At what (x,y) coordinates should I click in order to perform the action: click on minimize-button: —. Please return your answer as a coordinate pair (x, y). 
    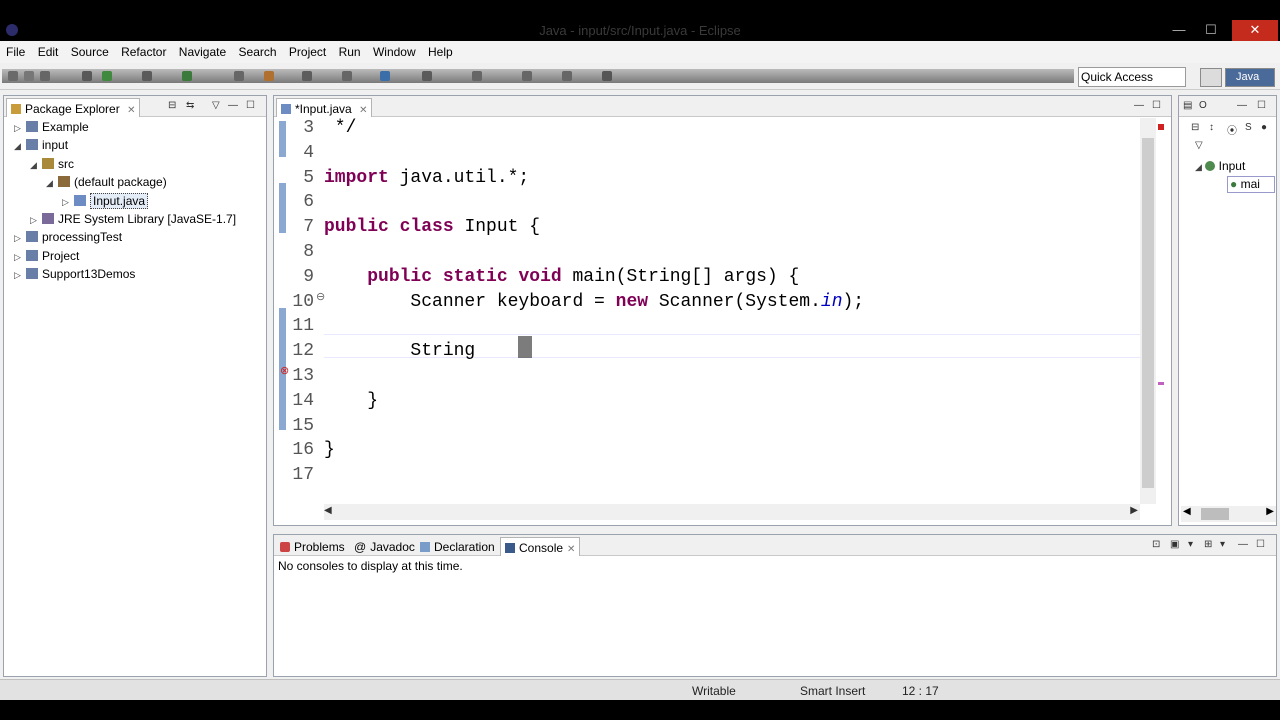
    Looking at the image, I should click on (1179, 30).